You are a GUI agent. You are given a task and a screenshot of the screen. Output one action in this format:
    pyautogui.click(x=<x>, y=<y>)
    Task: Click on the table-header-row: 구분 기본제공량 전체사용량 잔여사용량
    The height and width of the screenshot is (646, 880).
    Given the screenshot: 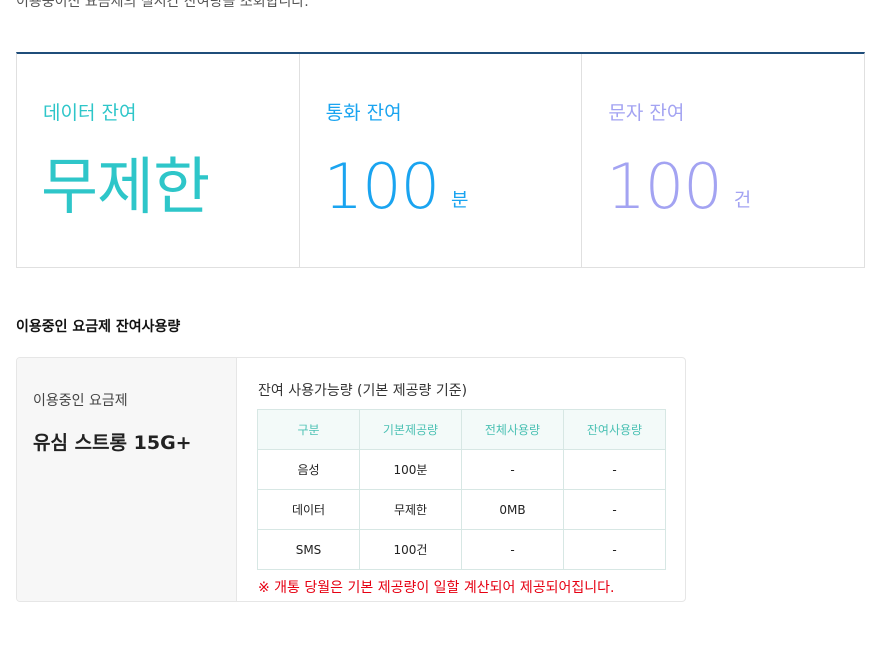 What is the action you would take?
    pyautogui.click(x=461, y=429)
    